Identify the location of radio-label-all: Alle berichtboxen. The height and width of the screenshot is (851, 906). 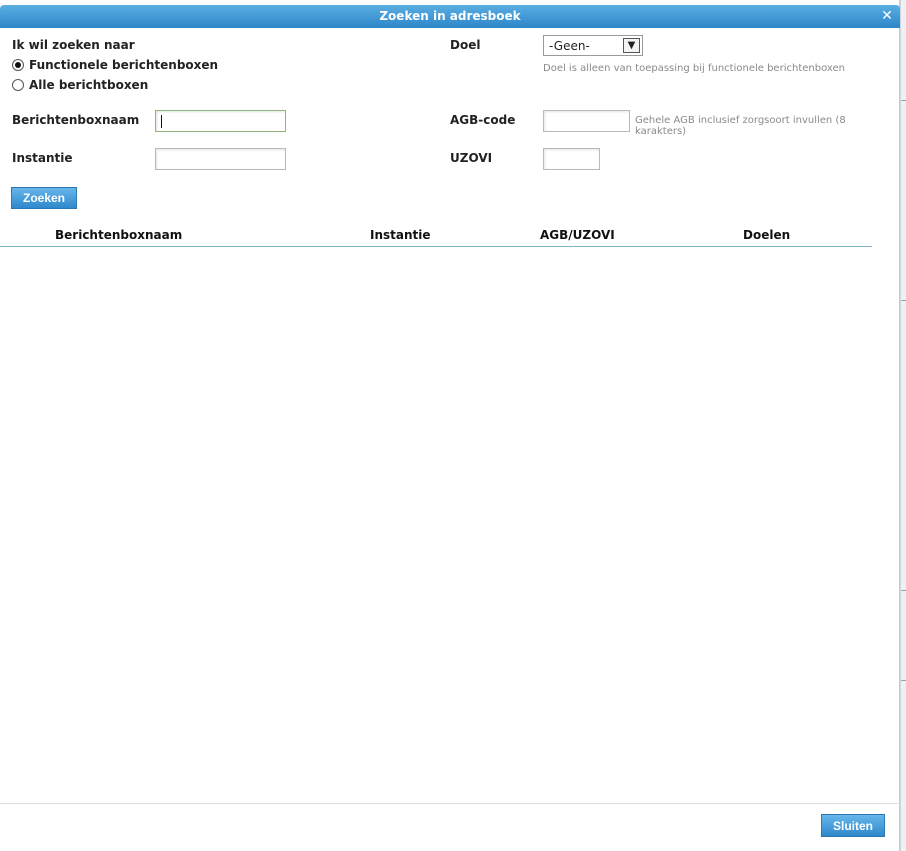
(89, 85).